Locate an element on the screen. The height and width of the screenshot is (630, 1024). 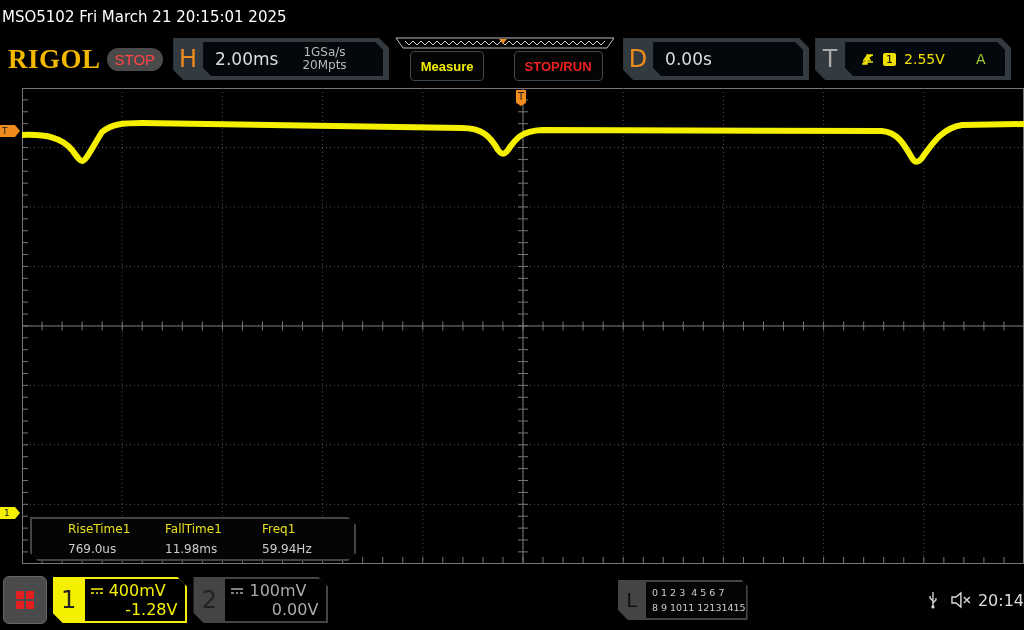
trigger-level-value: 2.55V is located at coordinates (925, 59).